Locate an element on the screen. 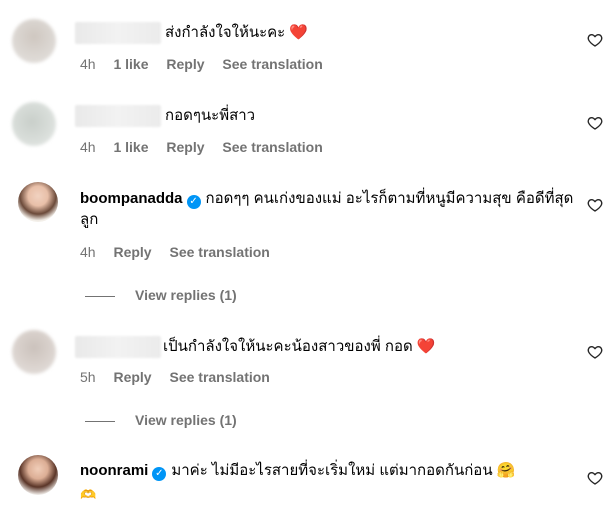  username-link: boompanadda is located at coordinates (131, 198).